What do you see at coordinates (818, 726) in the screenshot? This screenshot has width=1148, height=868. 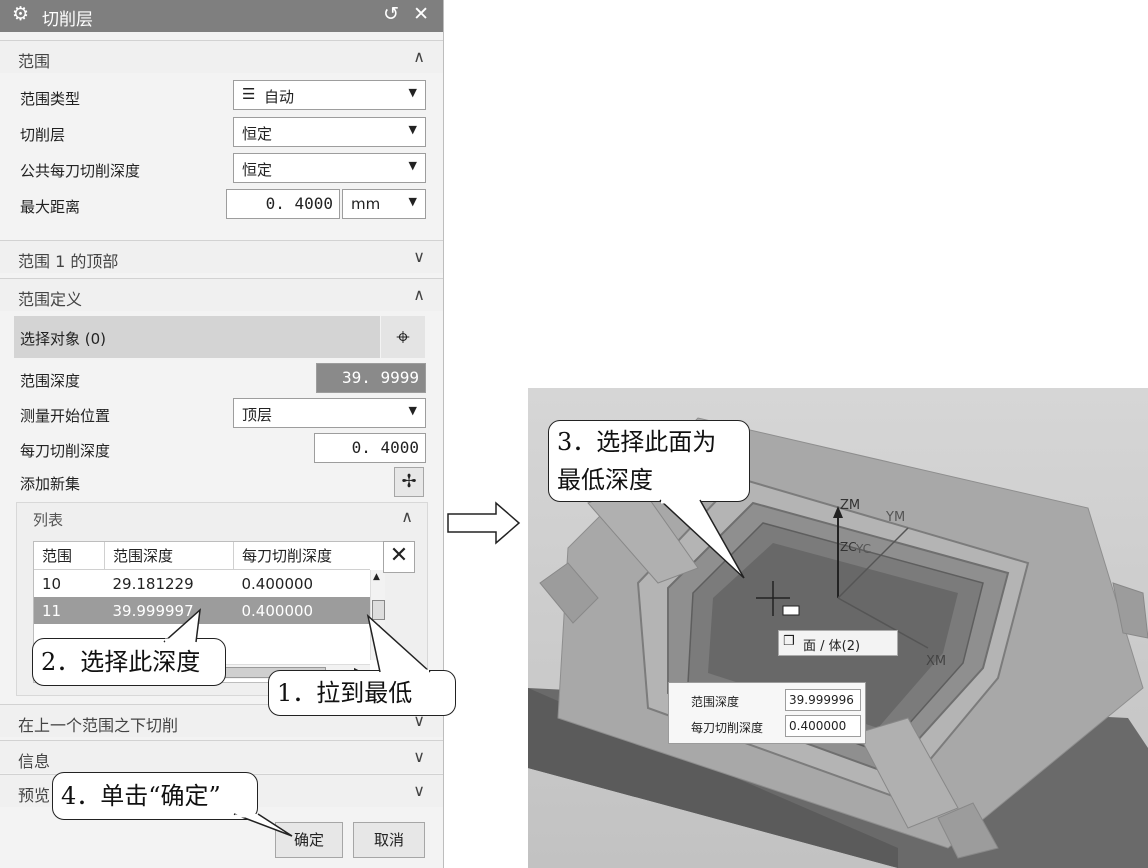 I see `onscreen-cut-value: 0.400000` at bounding box center [818, 726].